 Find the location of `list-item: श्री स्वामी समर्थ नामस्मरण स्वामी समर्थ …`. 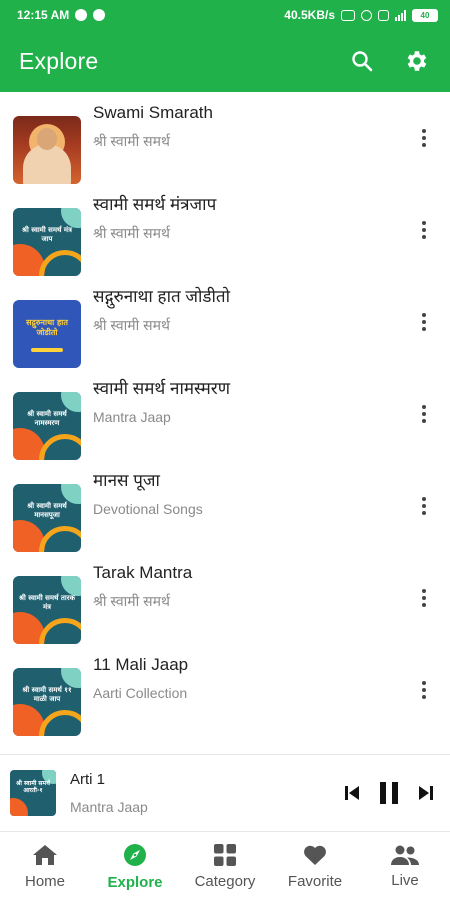

list-item: श्री स्वामी समर्थ नामस्मरण स्वामी समर्थ … is located at coordinates (225, 414).